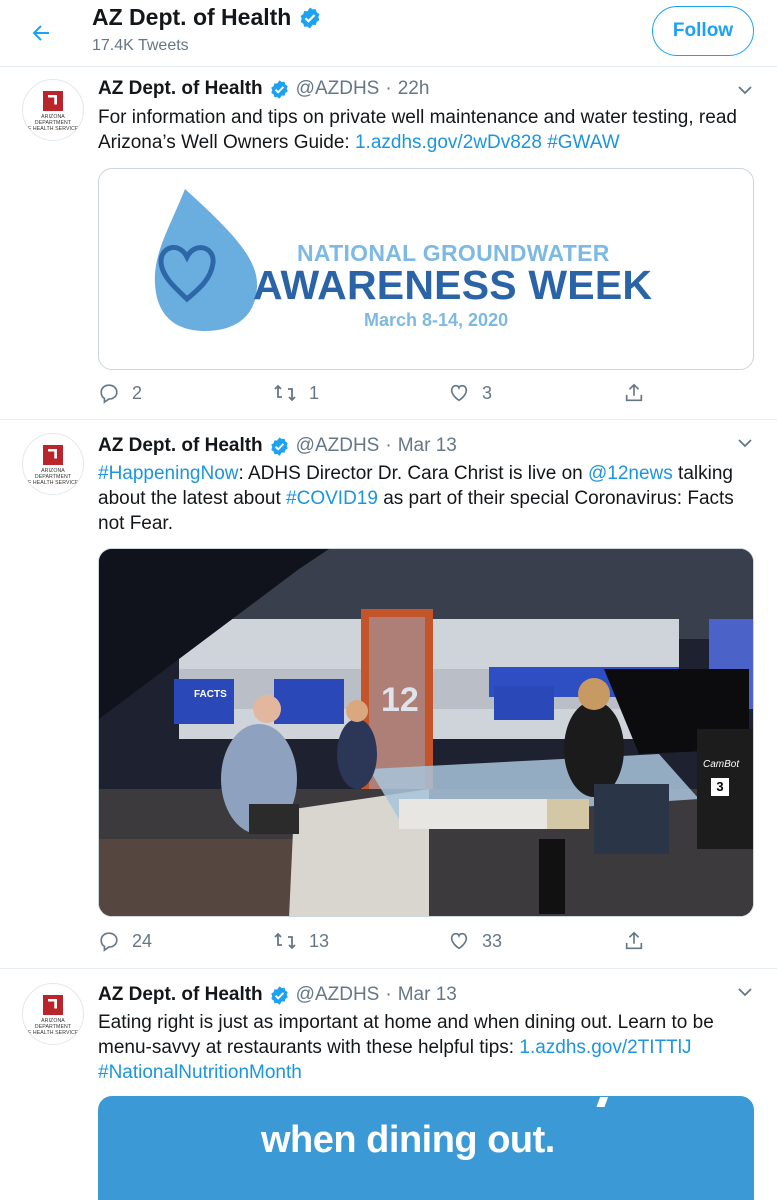 Image resolution: width=777 pixels, height=1200 pixels. I want to click on like-count: 3, so click(487, 392).